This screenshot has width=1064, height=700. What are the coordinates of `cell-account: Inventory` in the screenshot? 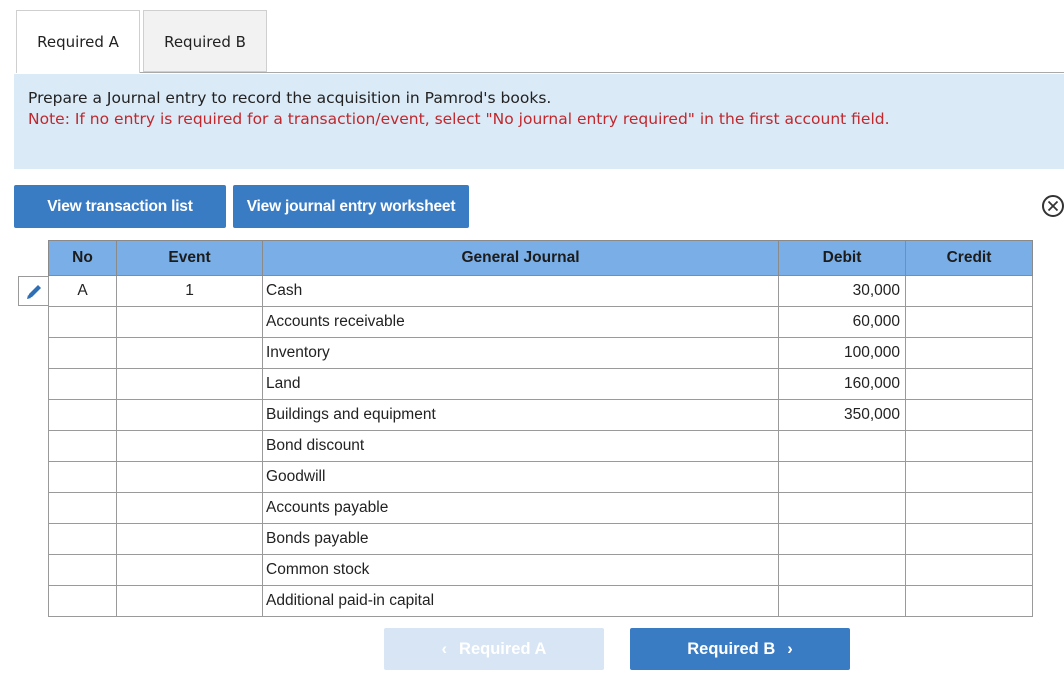 It's located at (520, 353).